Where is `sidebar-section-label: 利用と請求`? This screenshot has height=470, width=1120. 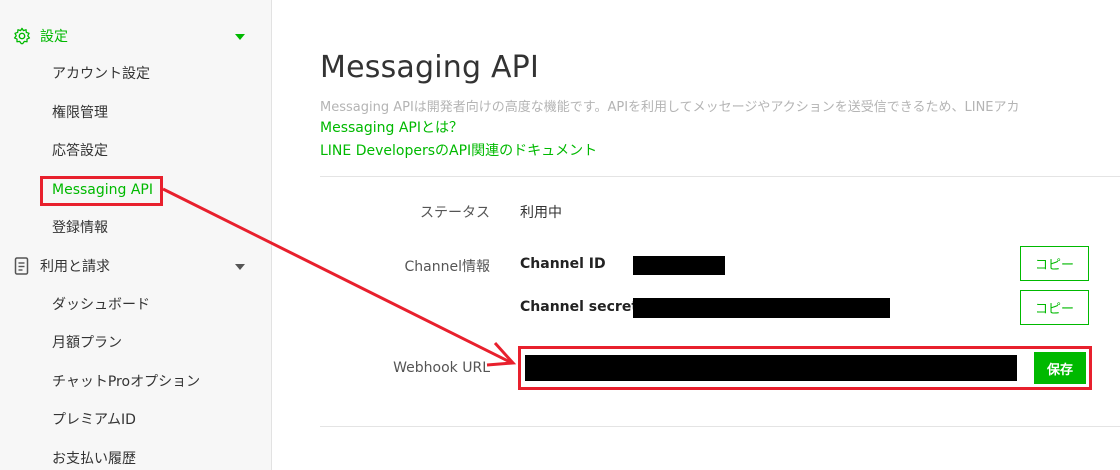 sidebar-section-label: 利用と請求 is located at coordinates (75, 267).